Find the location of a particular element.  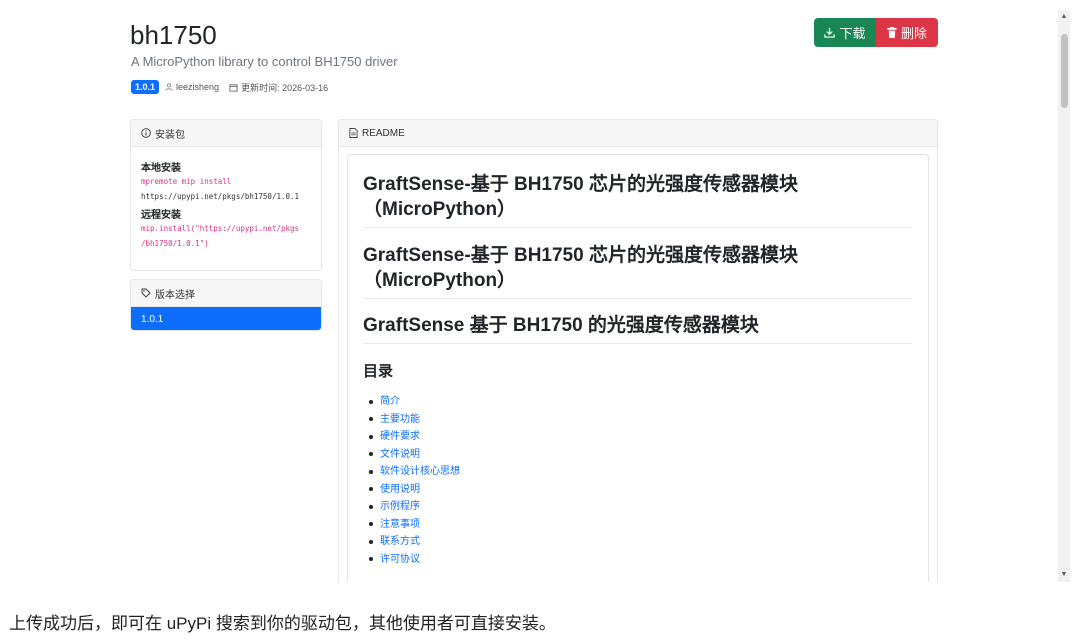

tag-icon is located at coordinates (146, 293).